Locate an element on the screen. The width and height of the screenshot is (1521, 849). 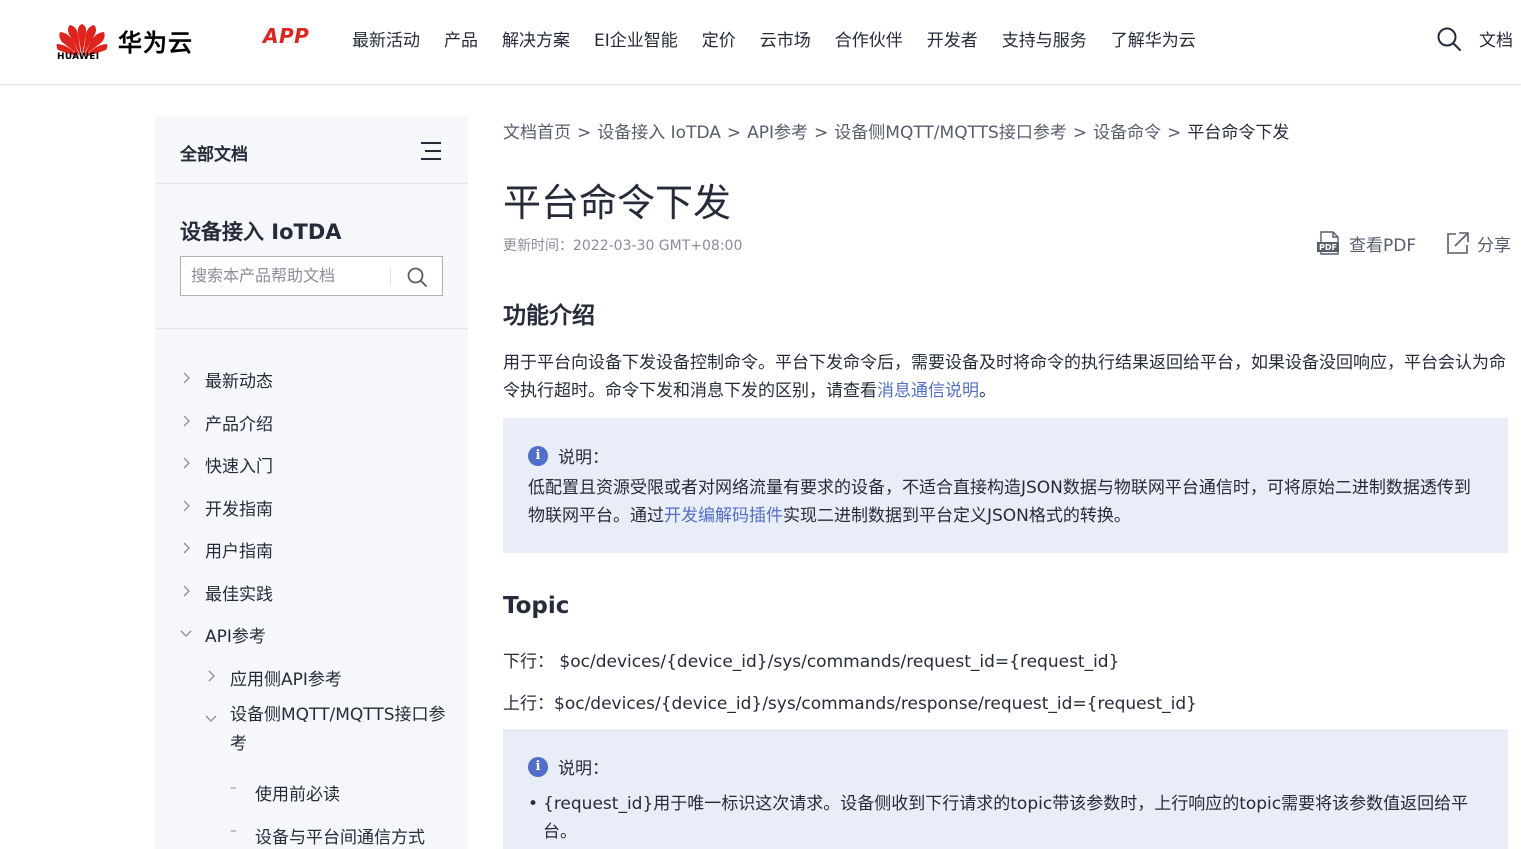
updated-time: 更新时间：2022-03-30 GMT+08:00 is located at coordinates (623, 246).